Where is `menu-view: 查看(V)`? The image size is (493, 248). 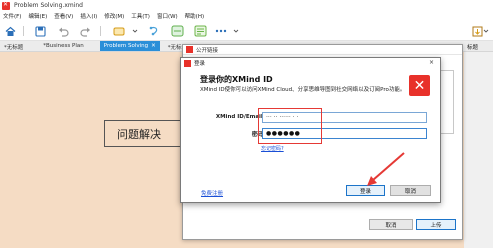
menu-view: 查看(V) is located at coordinates (63, 16).